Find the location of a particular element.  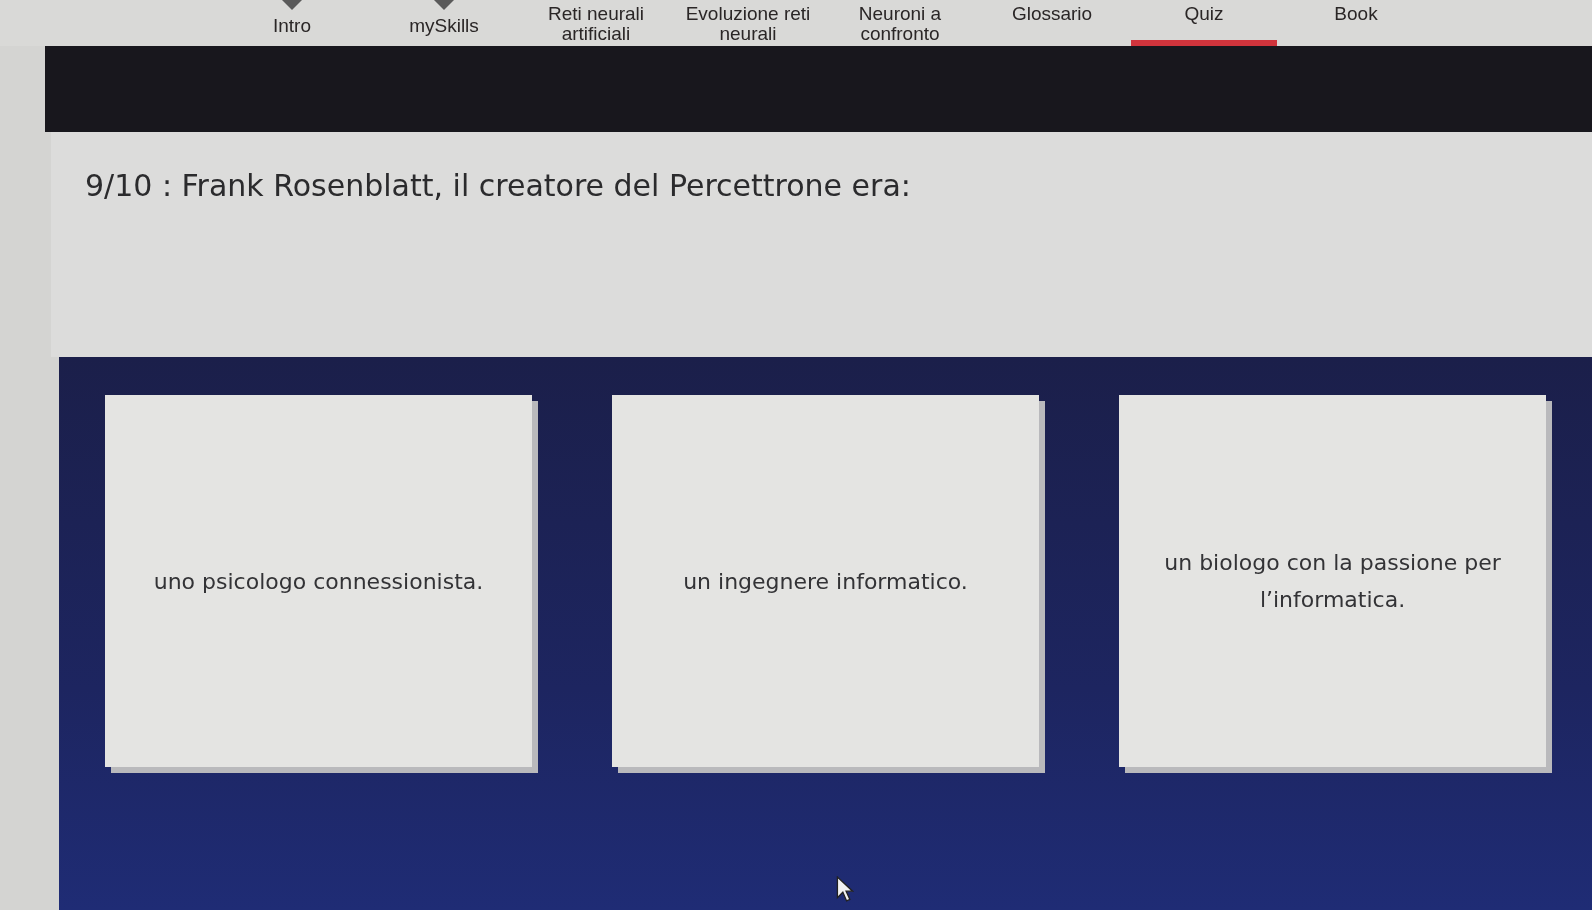

nav-tab: mySkills is located at coordinates (444, 23).